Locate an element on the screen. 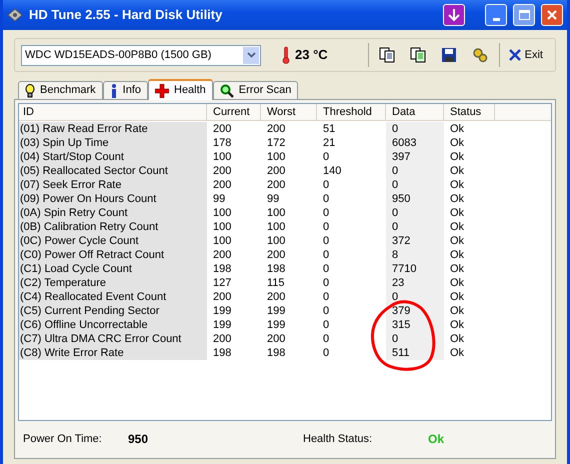 The height and width of the screenshot is (464, 570). table-cell: 6083 is located at coordinates (415, 143).